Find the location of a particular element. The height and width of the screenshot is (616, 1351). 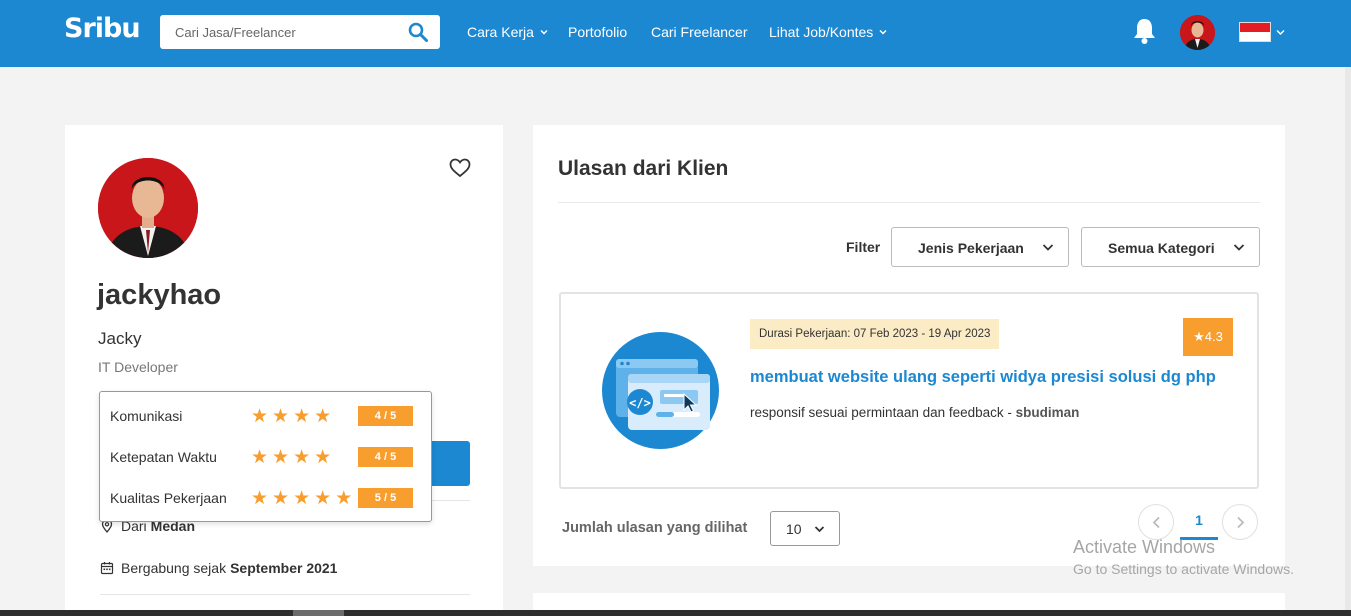

rating-label: Komunikasi is located at coordinates (146, 416).